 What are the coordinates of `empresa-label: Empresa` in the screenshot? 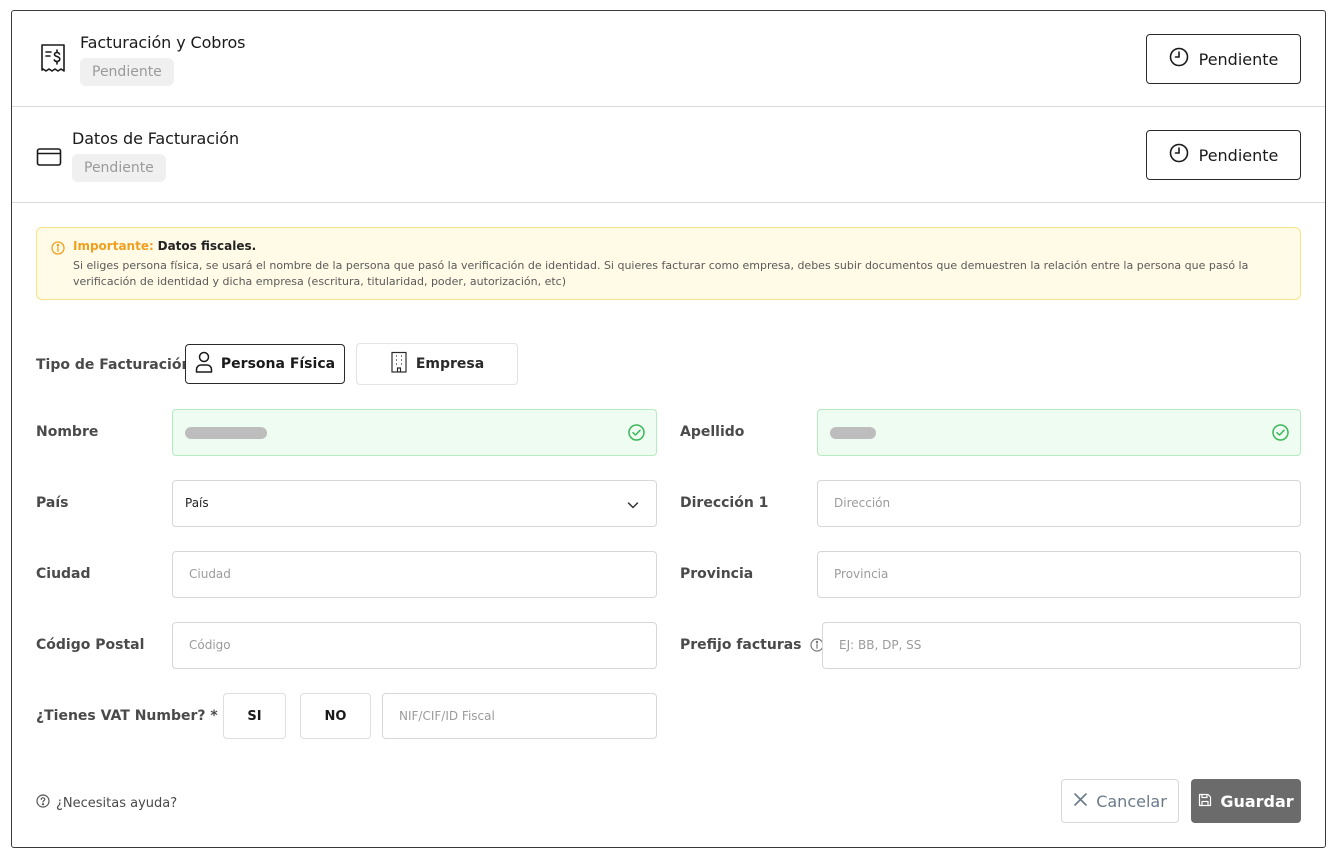 It's located at (450, 364).